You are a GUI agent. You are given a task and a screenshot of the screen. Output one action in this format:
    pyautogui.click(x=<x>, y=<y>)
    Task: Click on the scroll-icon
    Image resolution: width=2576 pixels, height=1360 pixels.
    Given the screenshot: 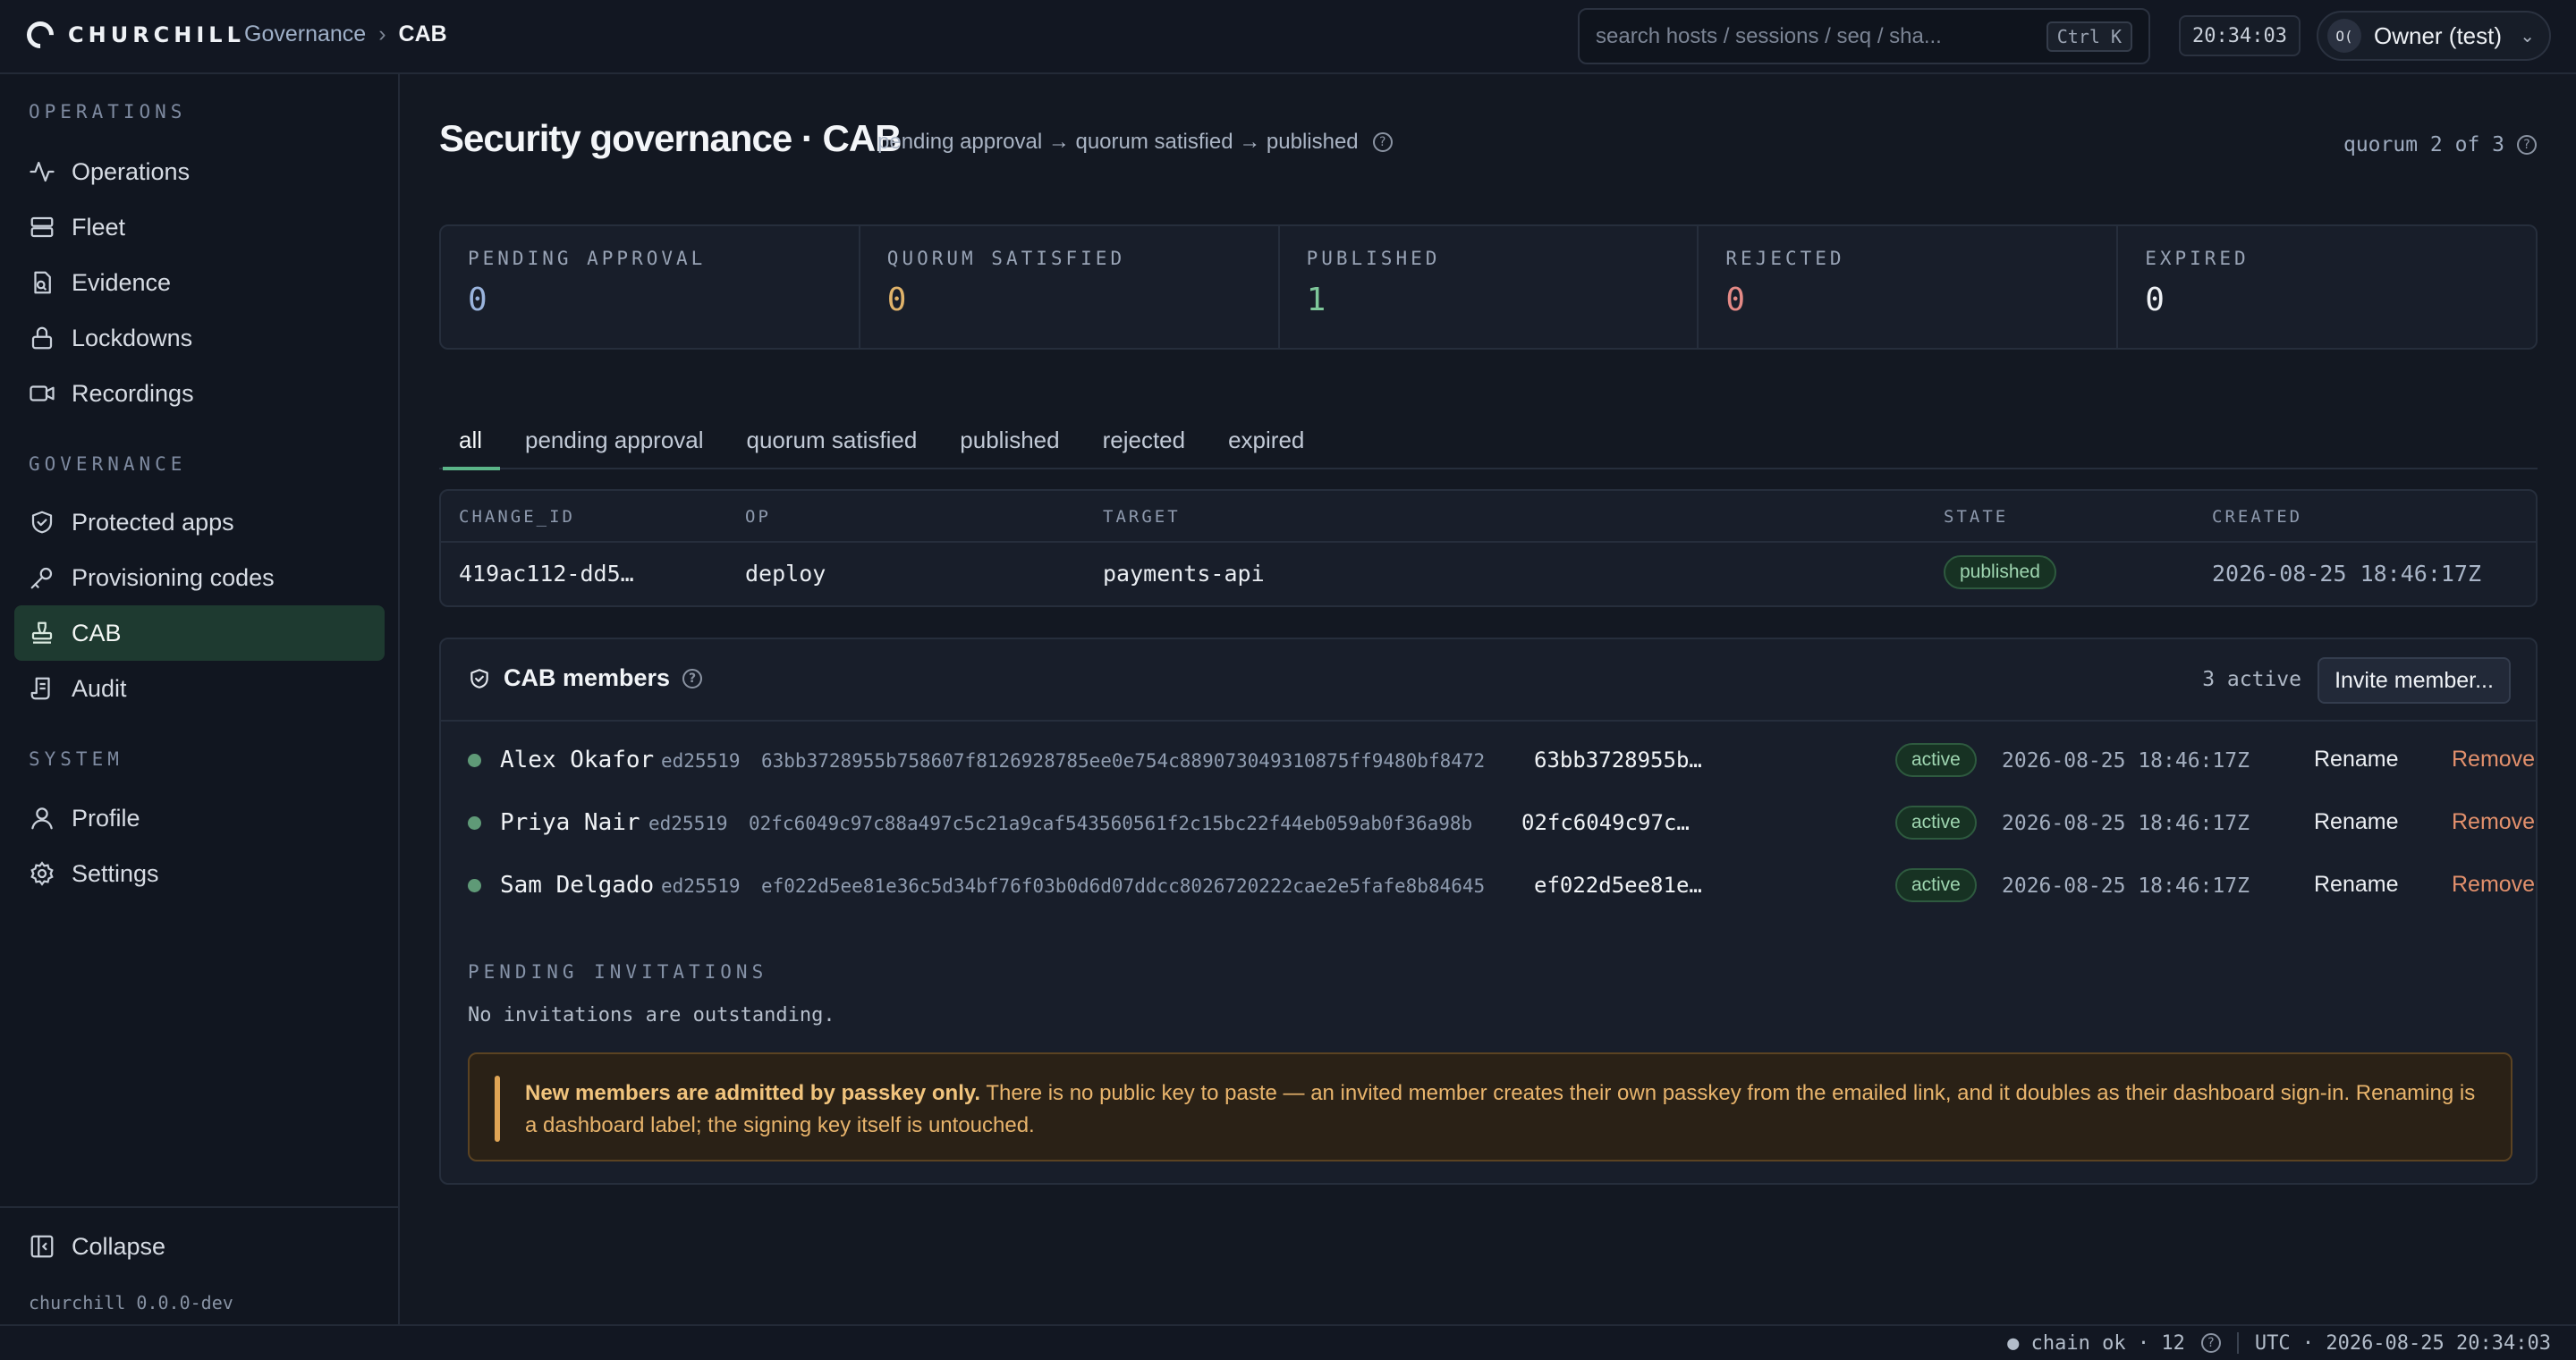 What is the action you would take?
    pyautogui.click(x=40, y=689)
    